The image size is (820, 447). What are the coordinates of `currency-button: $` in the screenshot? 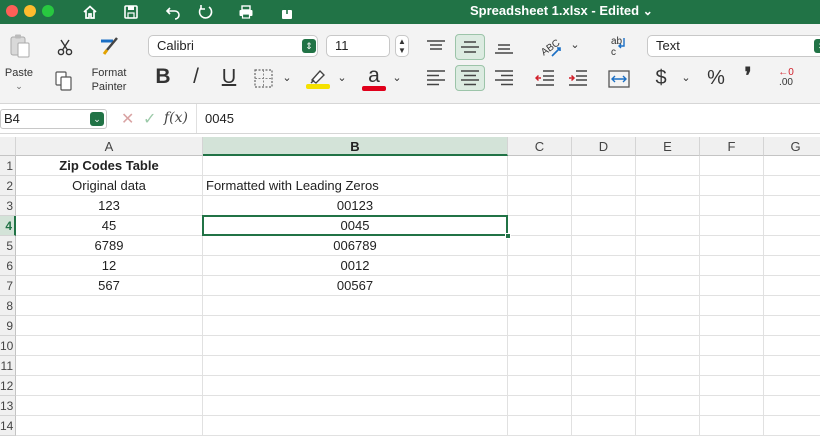 It's located at (661, 78).